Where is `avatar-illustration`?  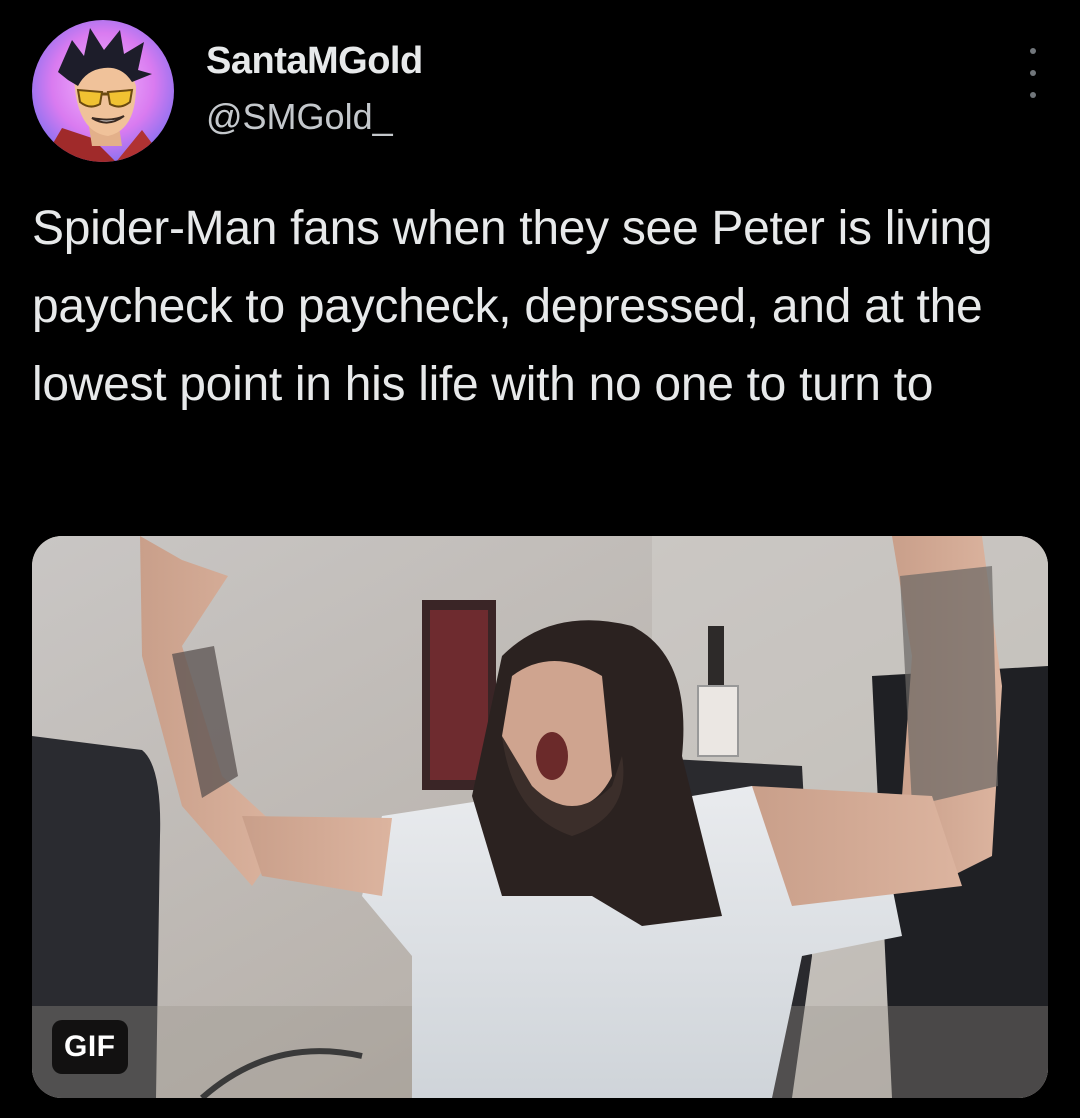 avatar-illustration is located at coordinates (103, 91).